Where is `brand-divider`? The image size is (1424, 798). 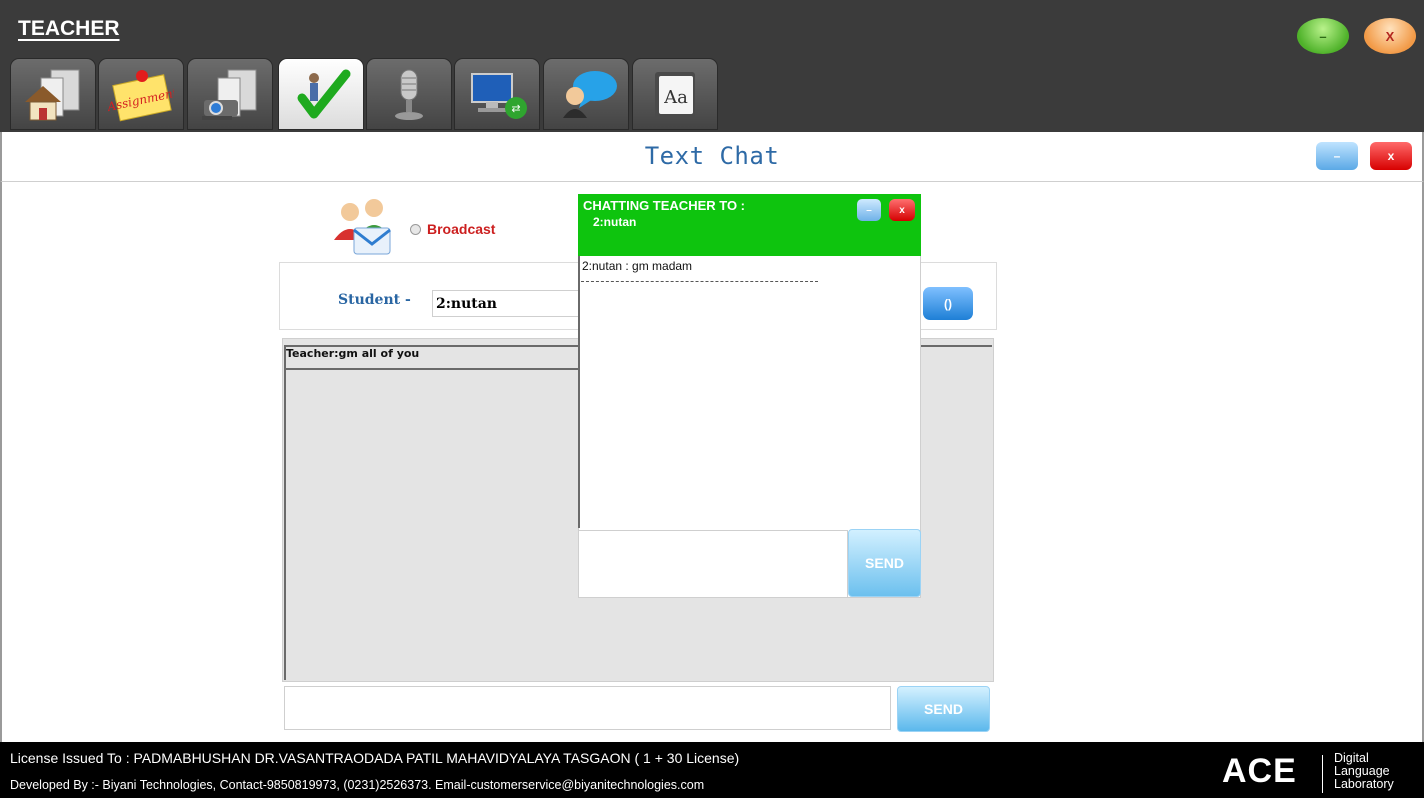
brand-divider is located at coordinates (1322, 774).